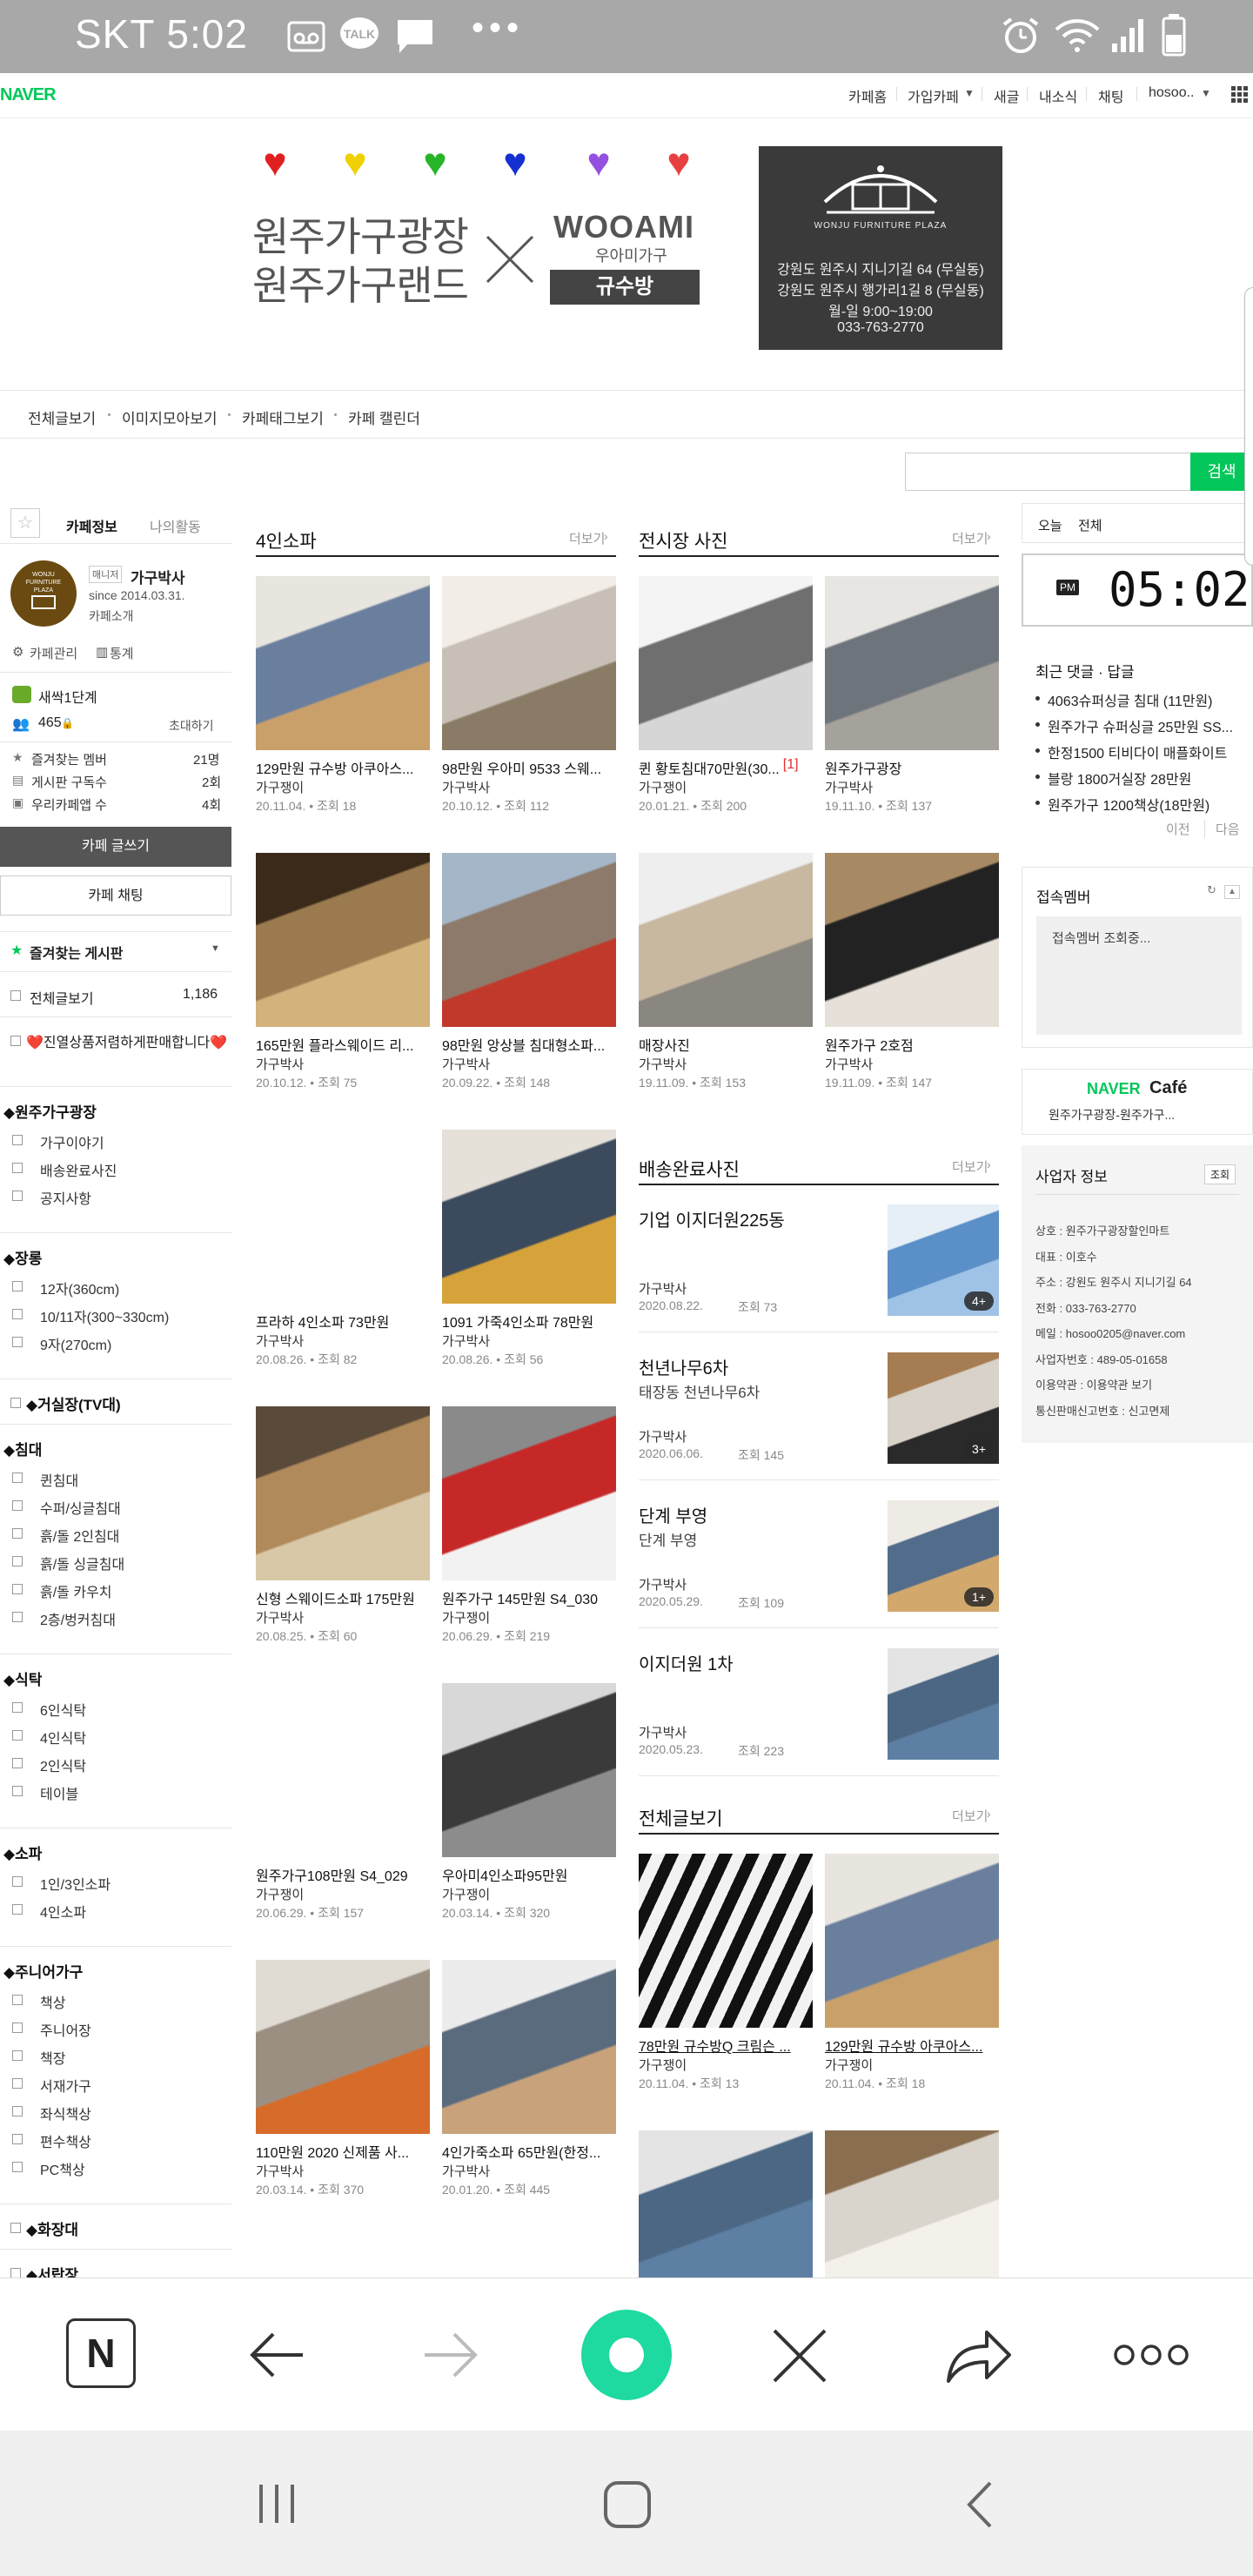  Describe the element at coordinates (726, 1045) in the screenshot. I see `post-title-row: 매장사진` at that location.